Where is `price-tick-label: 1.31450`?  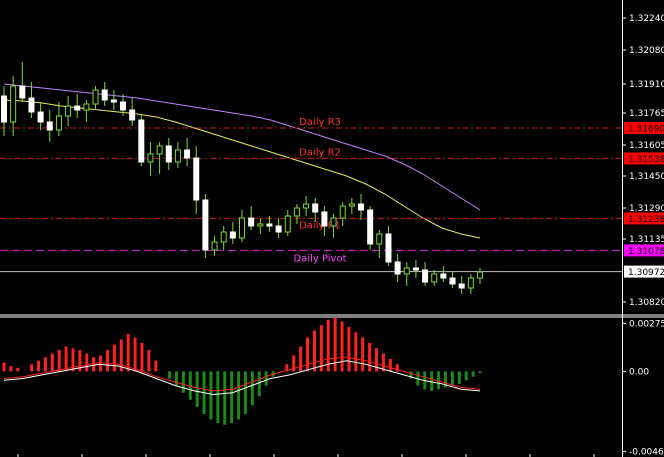 price-tick-label: 1.31450 is located at coordinates (646, 177).